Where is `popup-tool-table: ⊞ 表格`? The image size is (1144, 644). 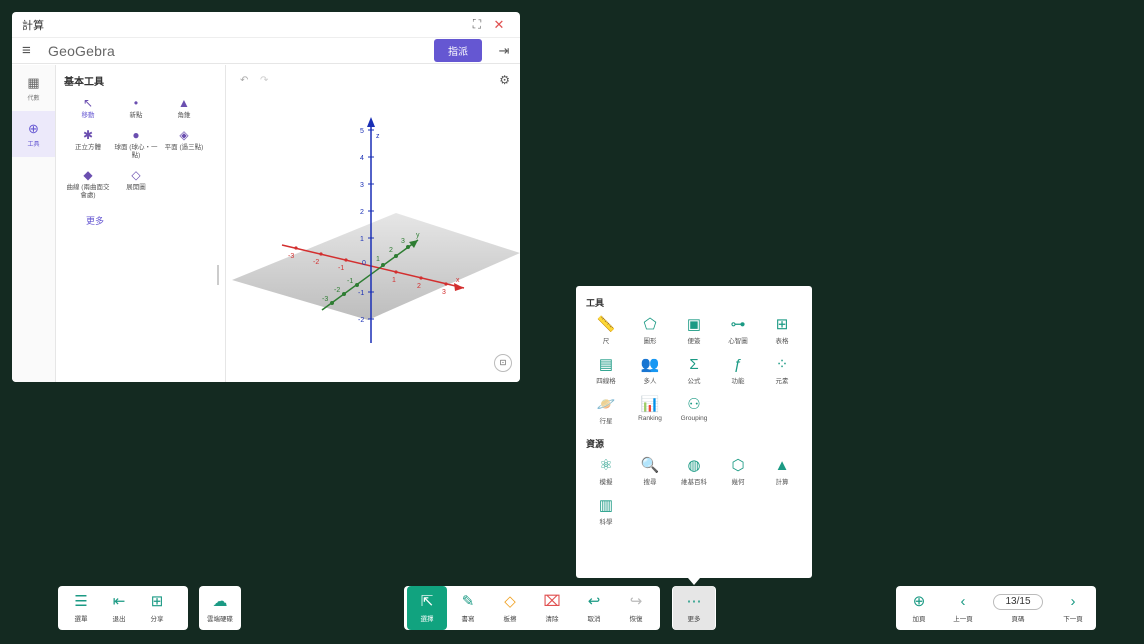 popup-tool-table: ⊞ 表格 is located at coordinates (782, 330).